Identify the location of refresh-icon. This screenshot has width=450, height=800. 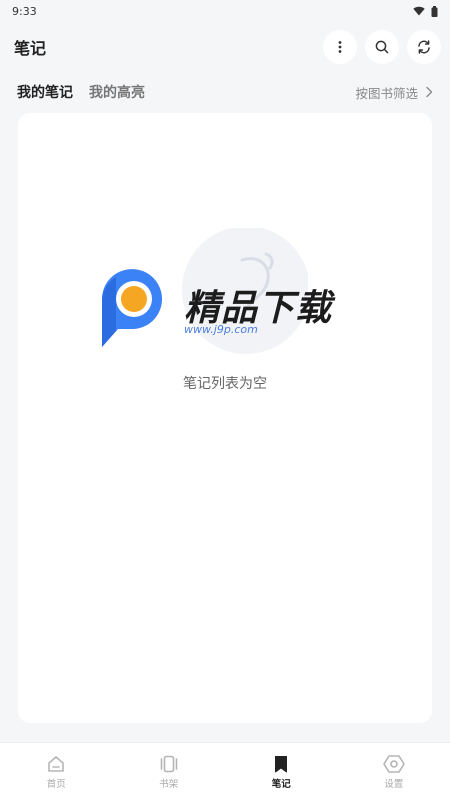
(424, 47).